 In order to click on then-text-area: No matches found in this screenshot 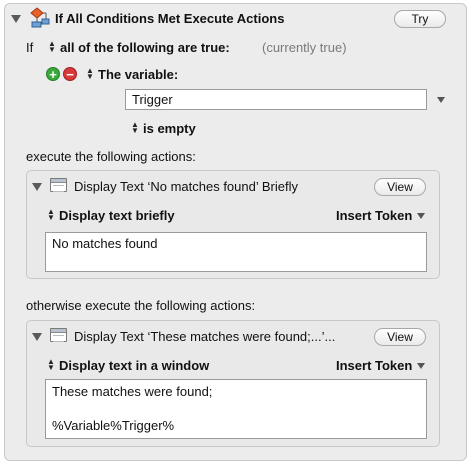, I will do `click(236, 252)`.